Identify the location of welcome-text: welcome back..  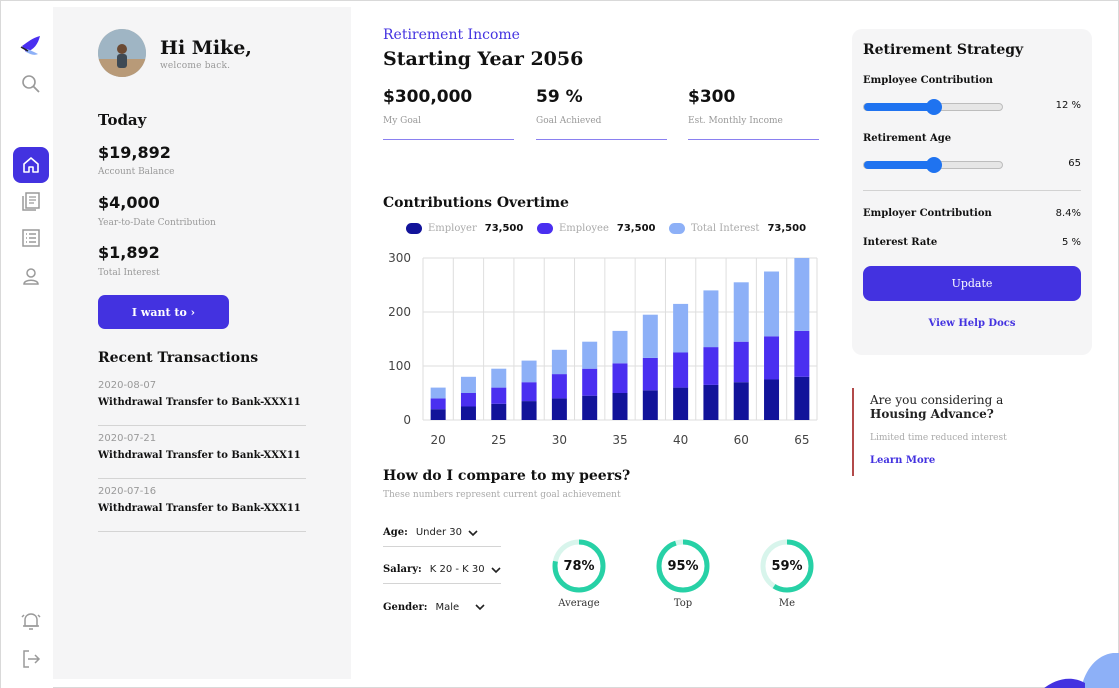
(195, 66).